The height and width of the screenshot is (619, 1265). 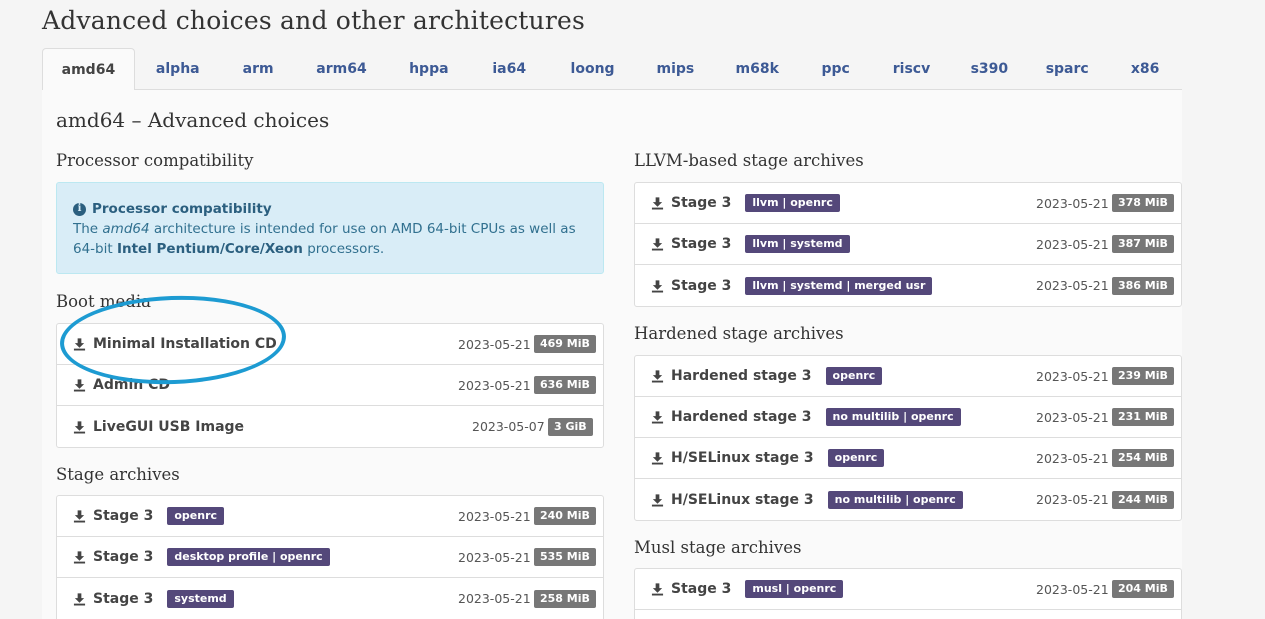 What do you see at coordinates (1143, 458) in the screenshot?
I see `size-badge: 254 MiB` at bounding box center [1143, 458].